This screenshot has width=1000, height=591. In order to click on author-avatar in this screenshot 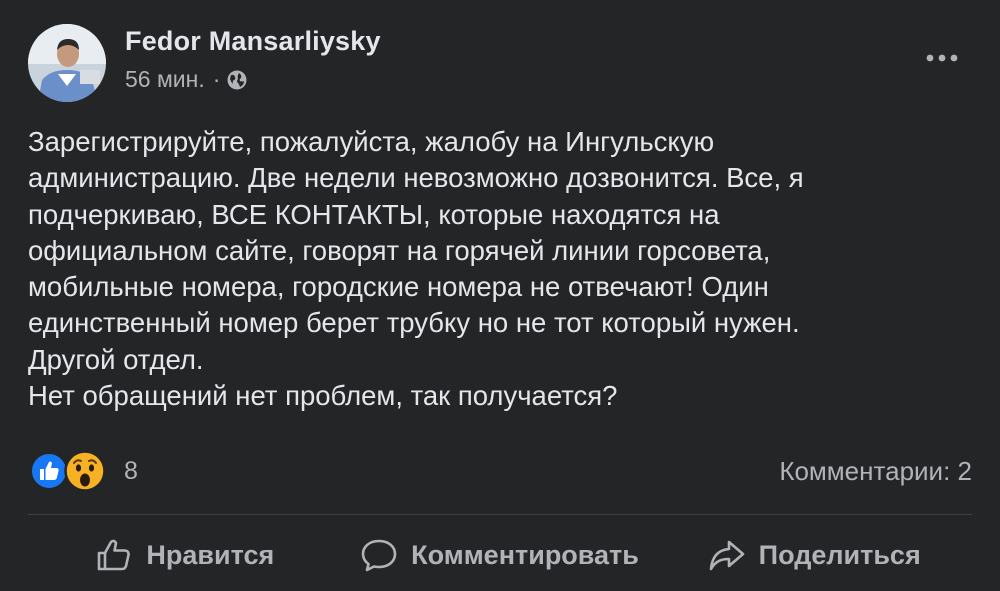, I will do `click(67, 63)`.